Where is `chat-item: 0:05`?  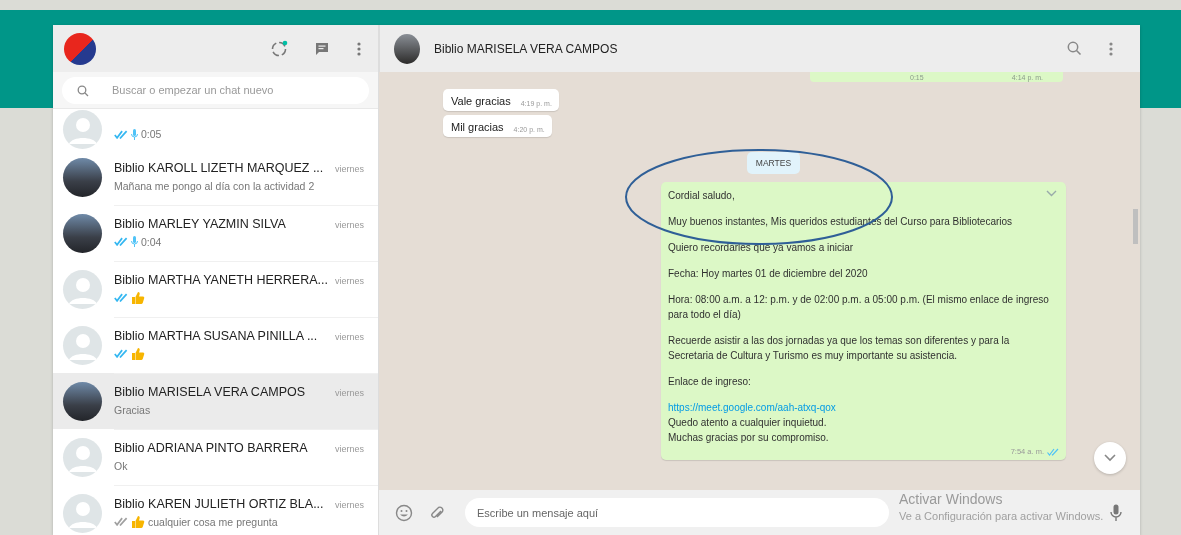 chat-item: 0:05 is located at coordinates (215, 129).